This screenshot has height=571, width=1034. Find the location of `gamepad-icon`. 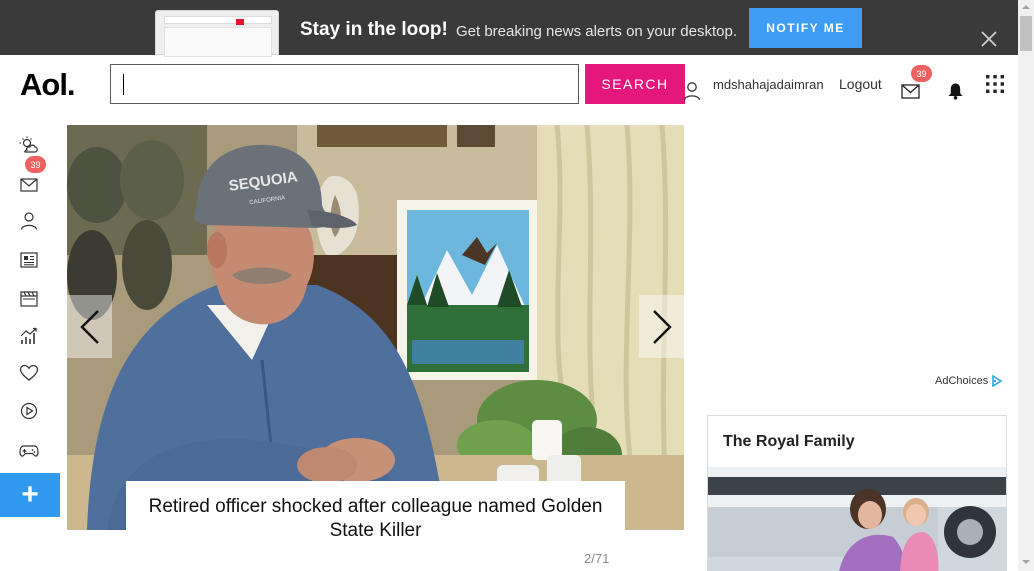

gamepad-icon is located at coordinates (29, 451).